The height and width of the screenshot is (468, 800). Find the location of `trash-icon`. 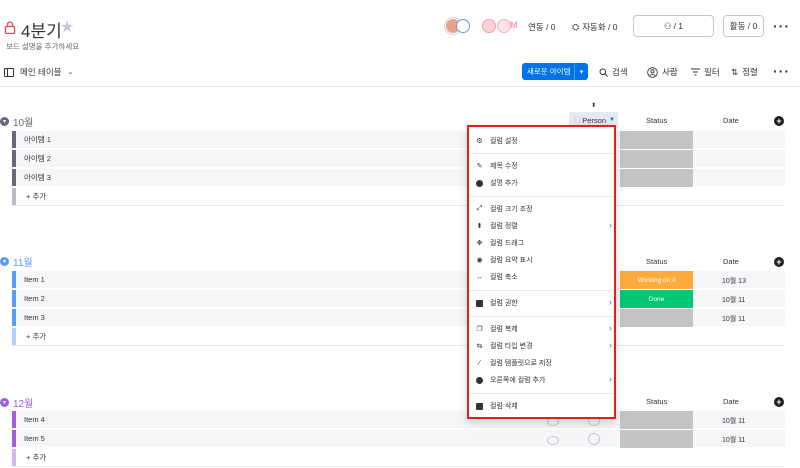

trash-icon is located at coordinates (479, 406).